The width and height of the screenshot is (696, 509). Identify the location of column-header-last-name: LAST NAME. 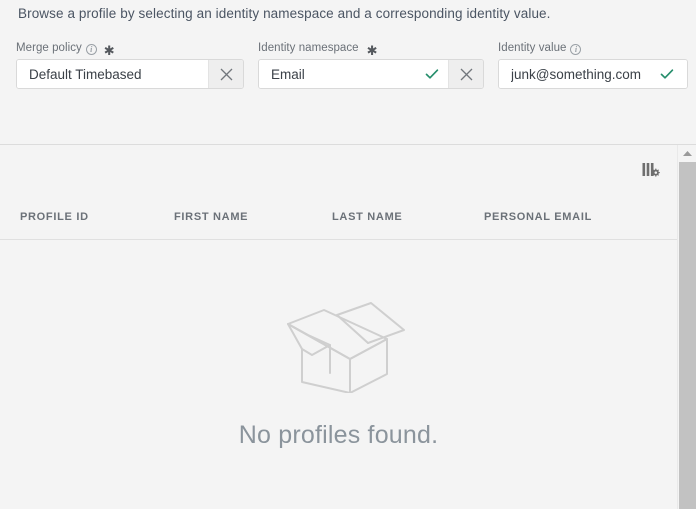
(367, 217).